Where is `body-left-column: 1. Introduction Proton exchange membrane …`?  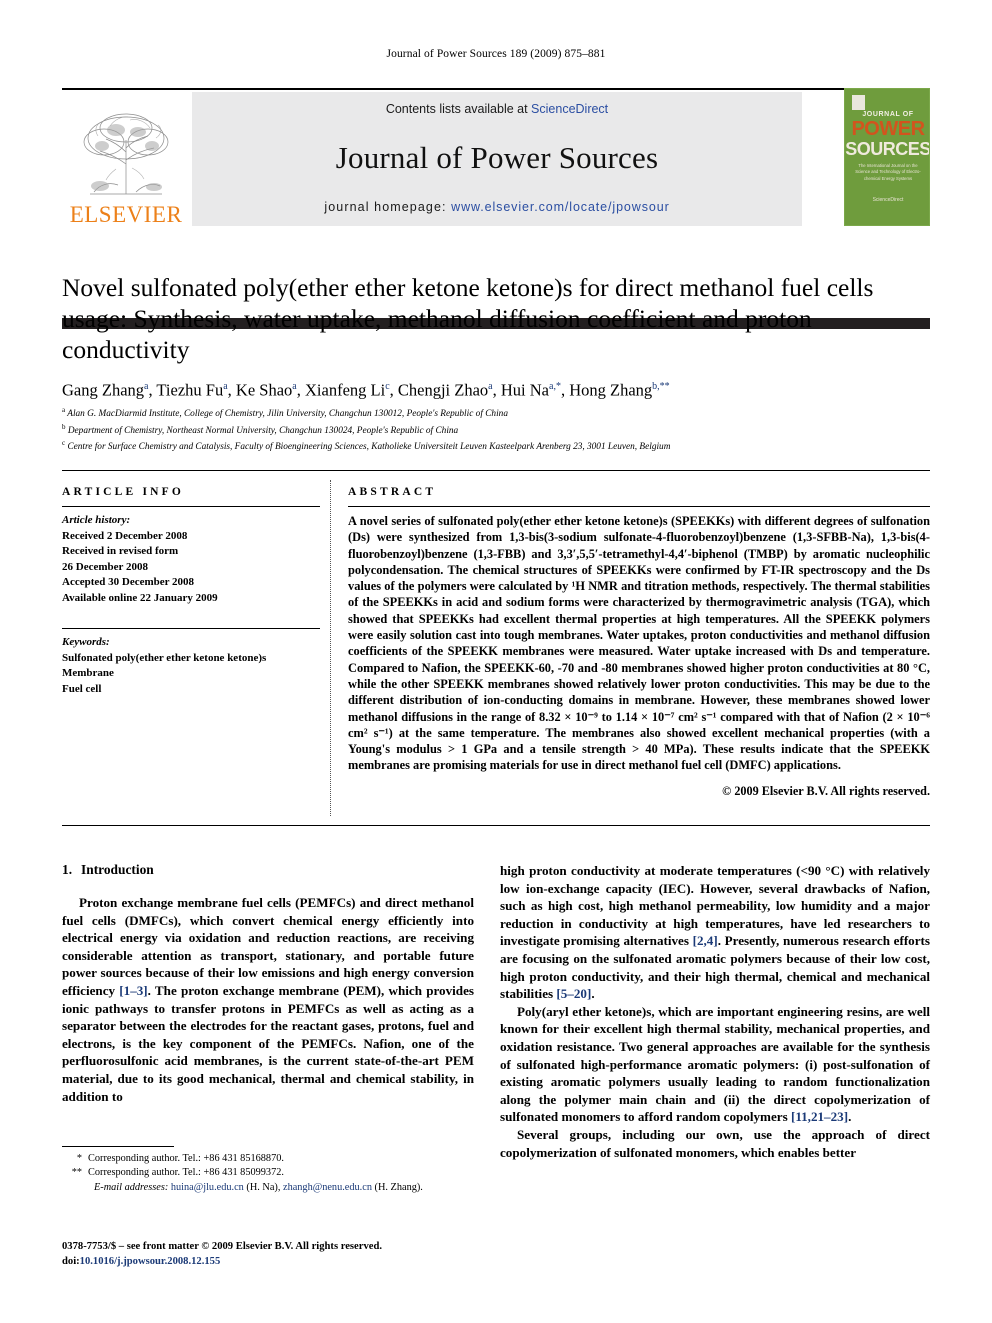 body-left-column: 1. Introduction Proton exchange membrane … is located at coordinates (268, 983).